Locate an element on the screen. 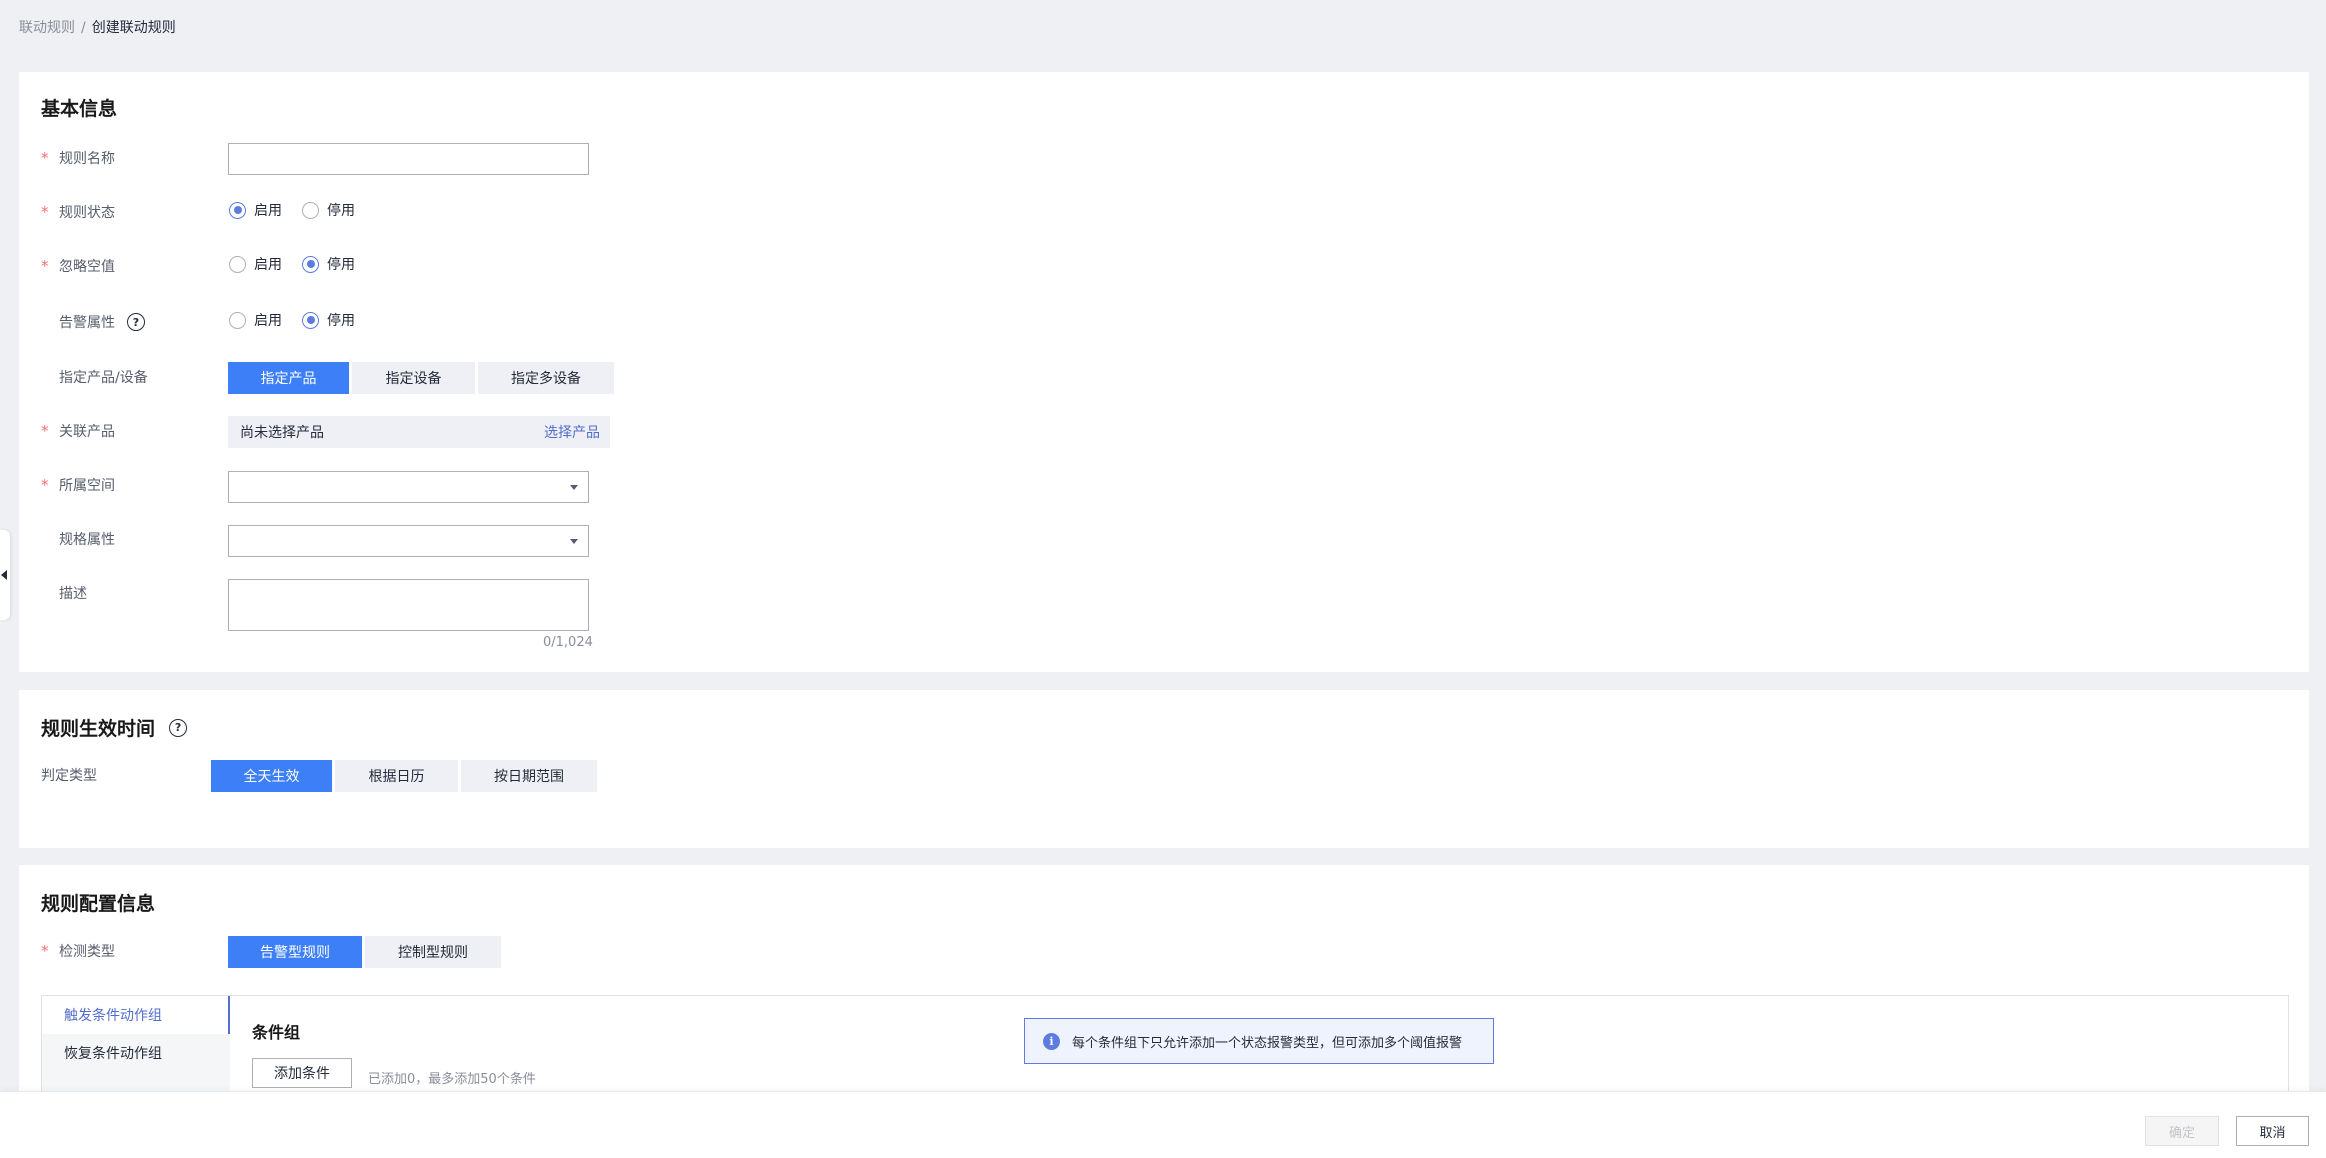 Image resolution: width=2326 pixels, height=1158 pixels. rule-config-title: 规则配置信息 is located at coordinates (98, 904).